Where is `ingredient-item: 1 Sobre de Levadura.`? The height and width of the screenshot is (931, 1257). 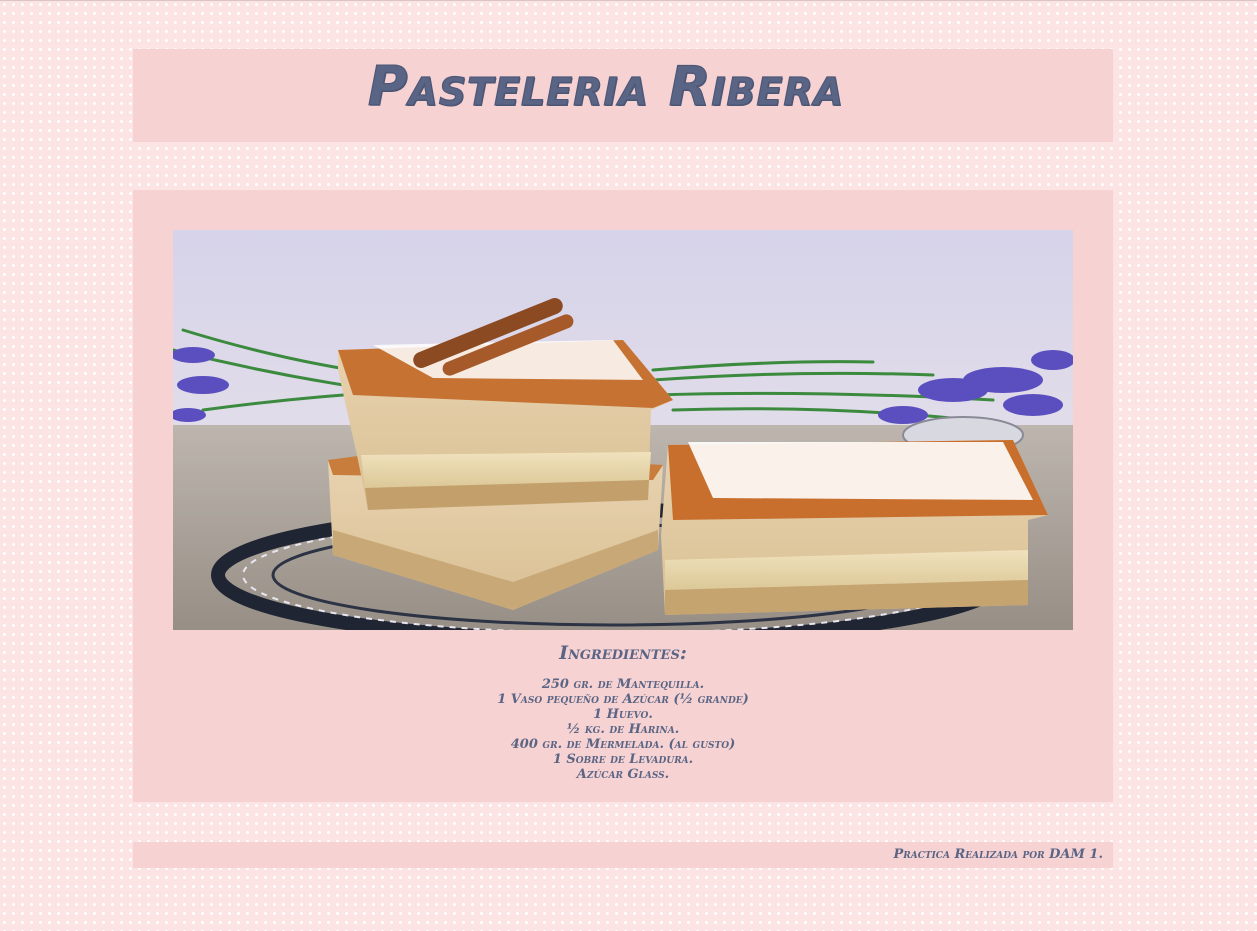
ingredient-item: 1 Sobre de Levadura. is located at coordinates (623, 759).